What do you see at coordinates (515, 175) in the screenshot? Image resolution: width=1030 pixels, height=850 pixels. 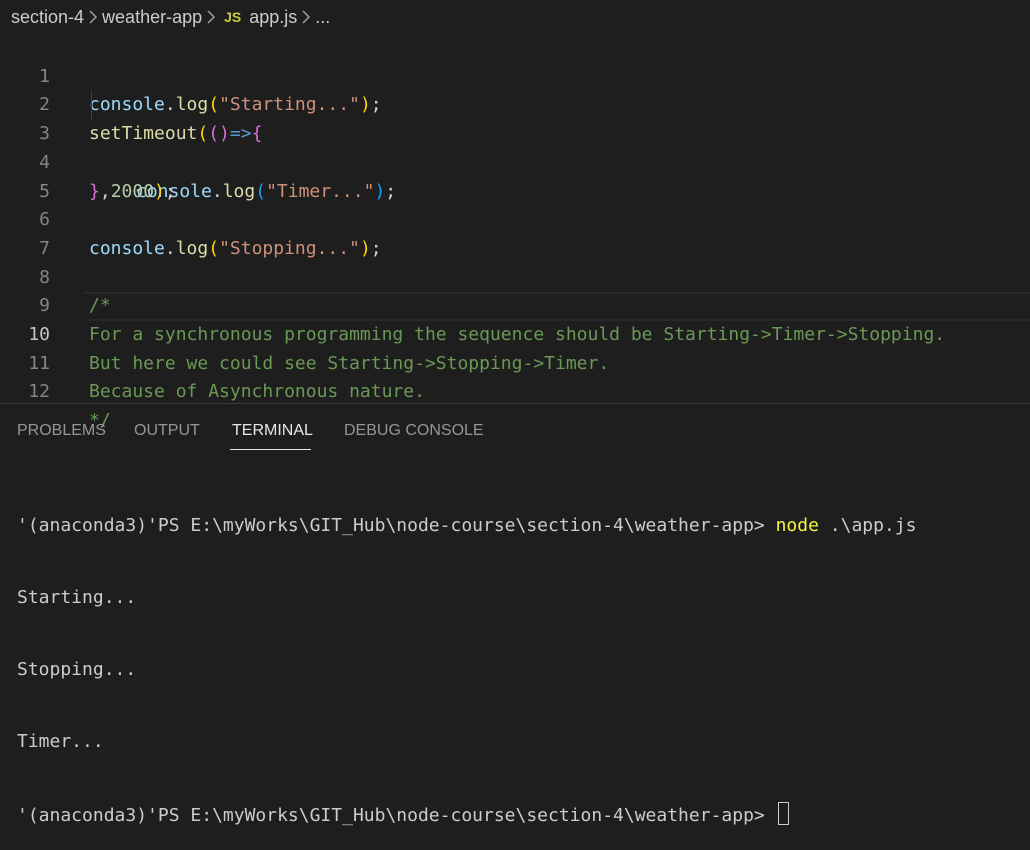 I see `code-line: 5` at bounding box center [515, 175].